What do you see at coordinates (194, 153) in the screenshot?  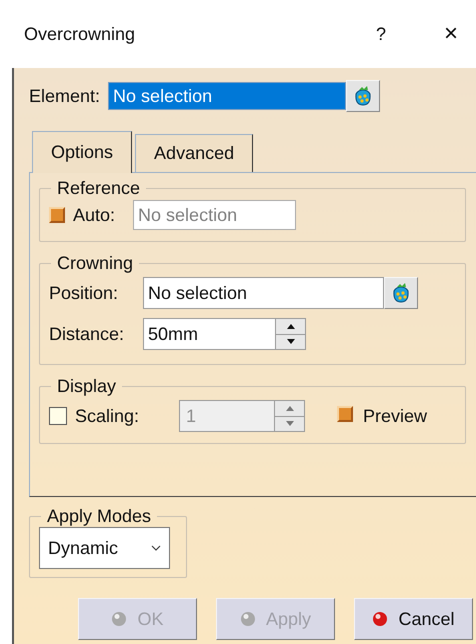 I see `tab: Advanced` at bounding box center [194, 153].